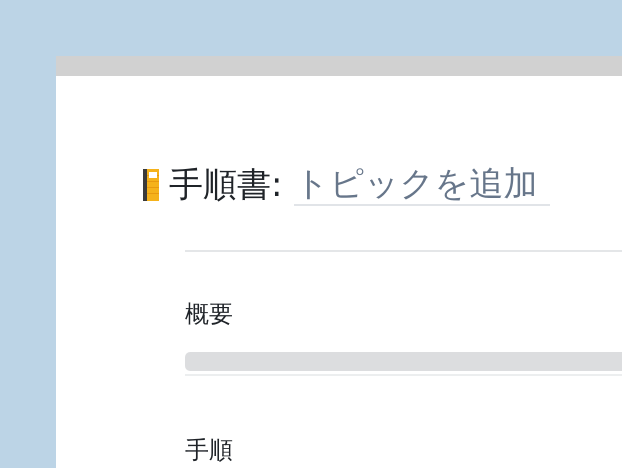 This screenshot has width=622, height=468. Describe the element at coordinates (209, 314) in the screenshot. I see `section-heading: 概要` at that location.